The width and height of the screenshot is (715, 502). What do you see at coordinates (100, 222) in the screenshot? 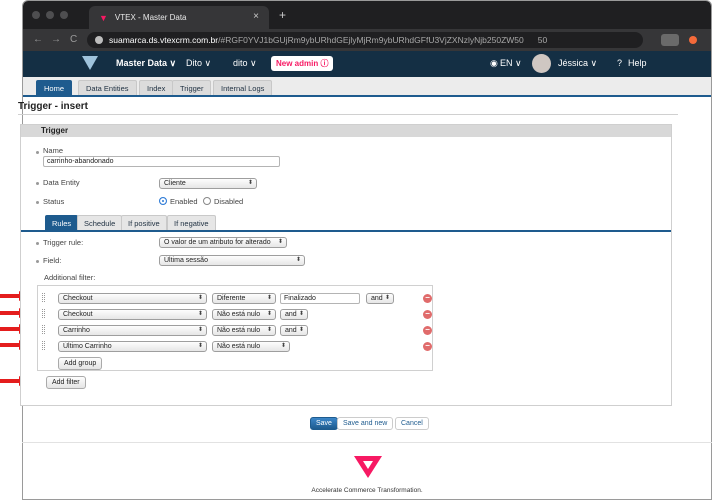
I see `tab-schedule: Schedule` at bounding box center [100, 222].